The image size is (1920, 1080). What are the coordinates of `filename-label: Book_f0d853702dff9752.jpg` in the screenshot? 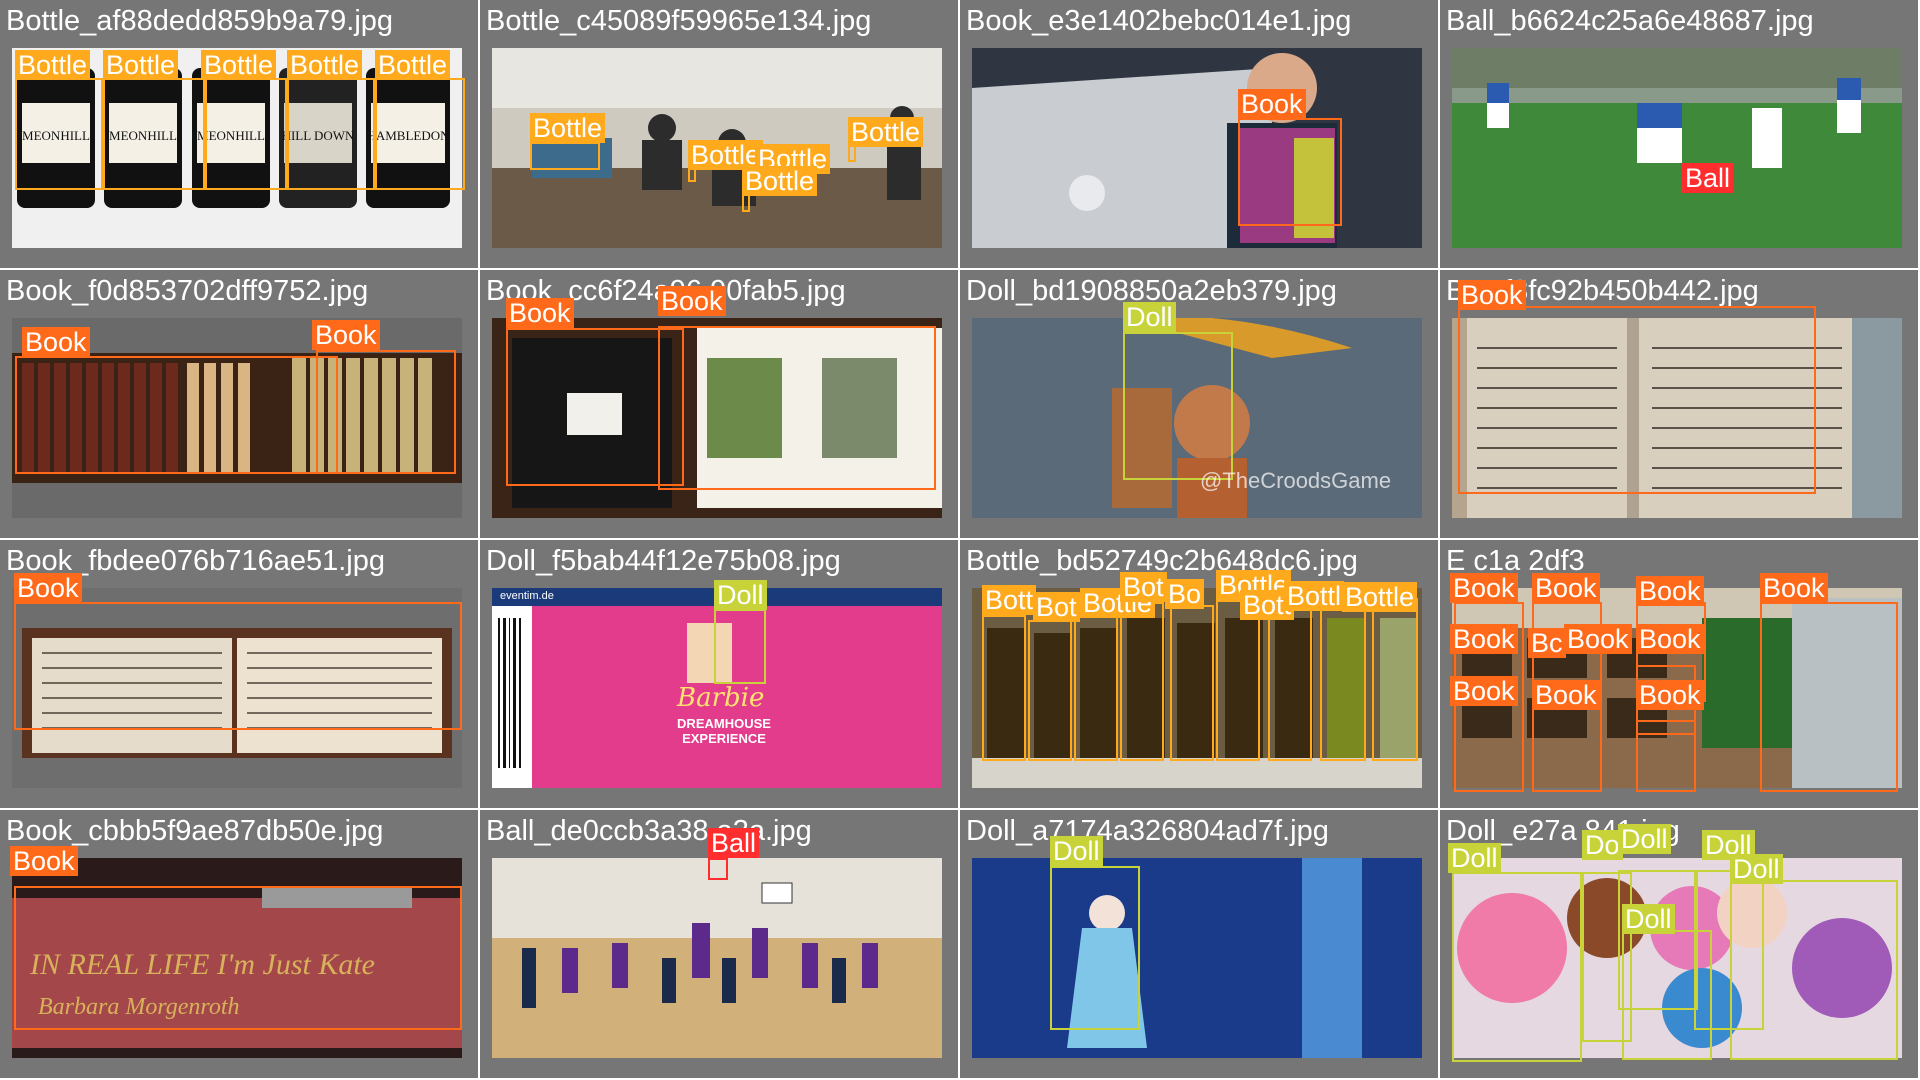 It's located at (187, 291).